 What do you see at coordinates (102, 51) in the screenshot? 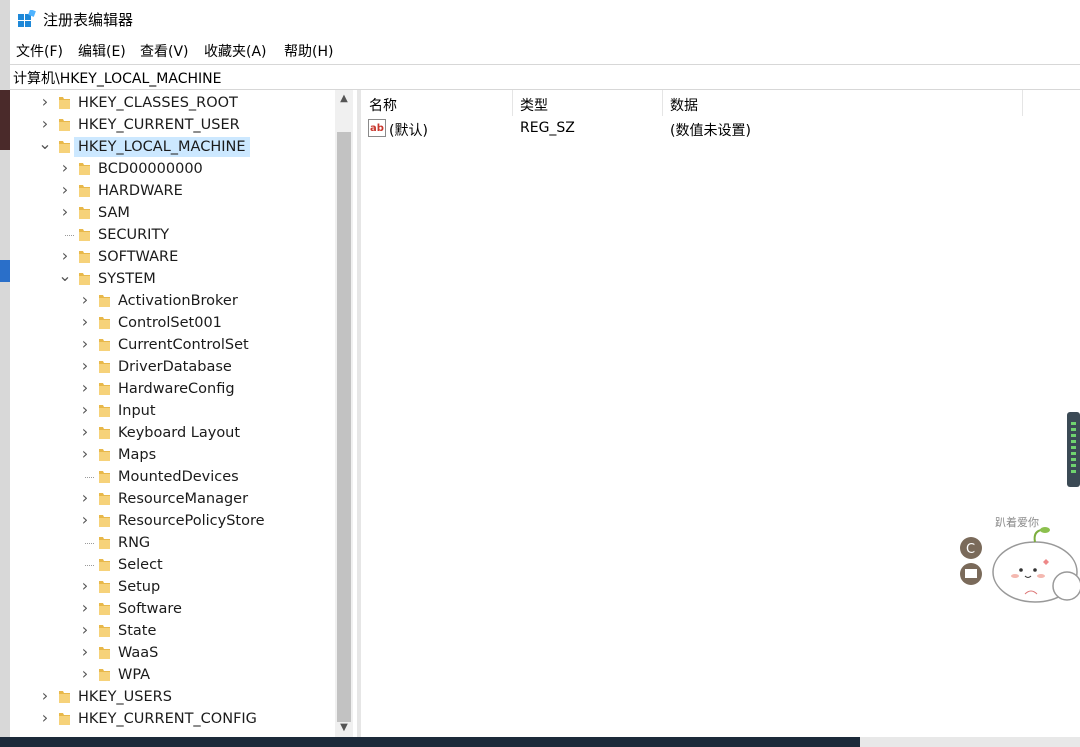
I see `menu-edit: 编辑(E)` at bounding box center [102, 51].